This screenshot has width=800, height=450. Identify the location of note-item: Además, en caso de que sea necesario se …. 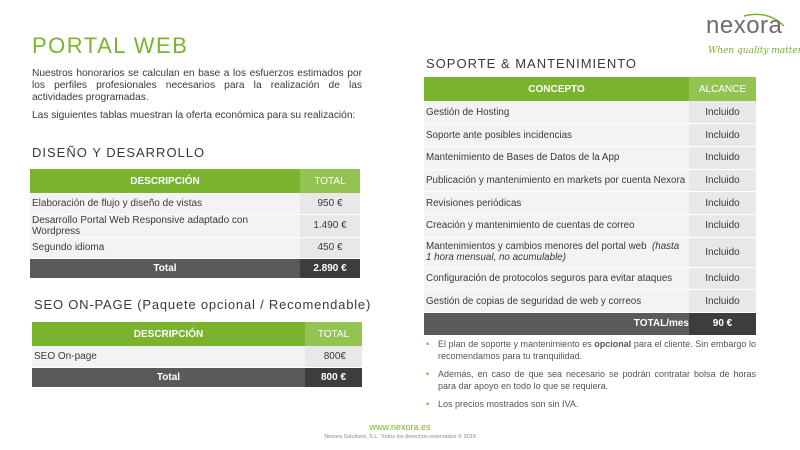
(591, 380).